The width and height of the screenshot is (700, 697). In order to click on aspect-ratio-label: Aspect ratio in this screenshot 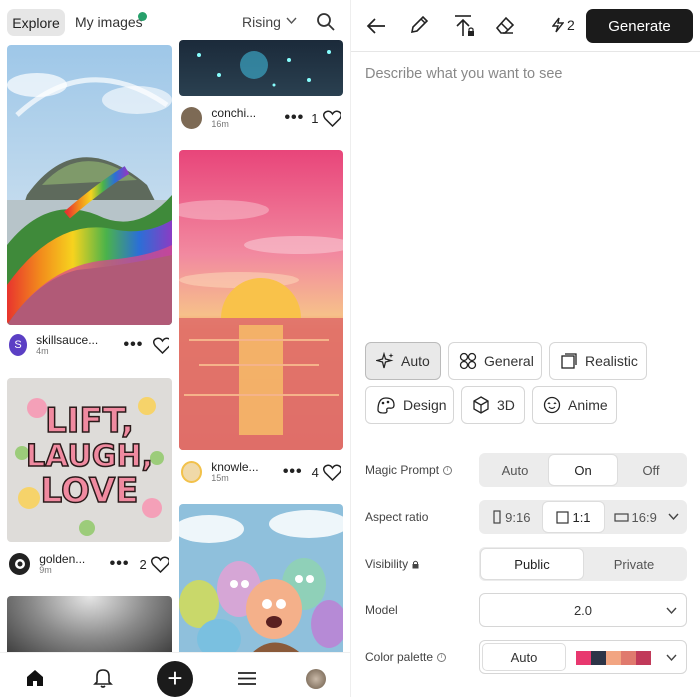, I will do `click(397, 517)`.